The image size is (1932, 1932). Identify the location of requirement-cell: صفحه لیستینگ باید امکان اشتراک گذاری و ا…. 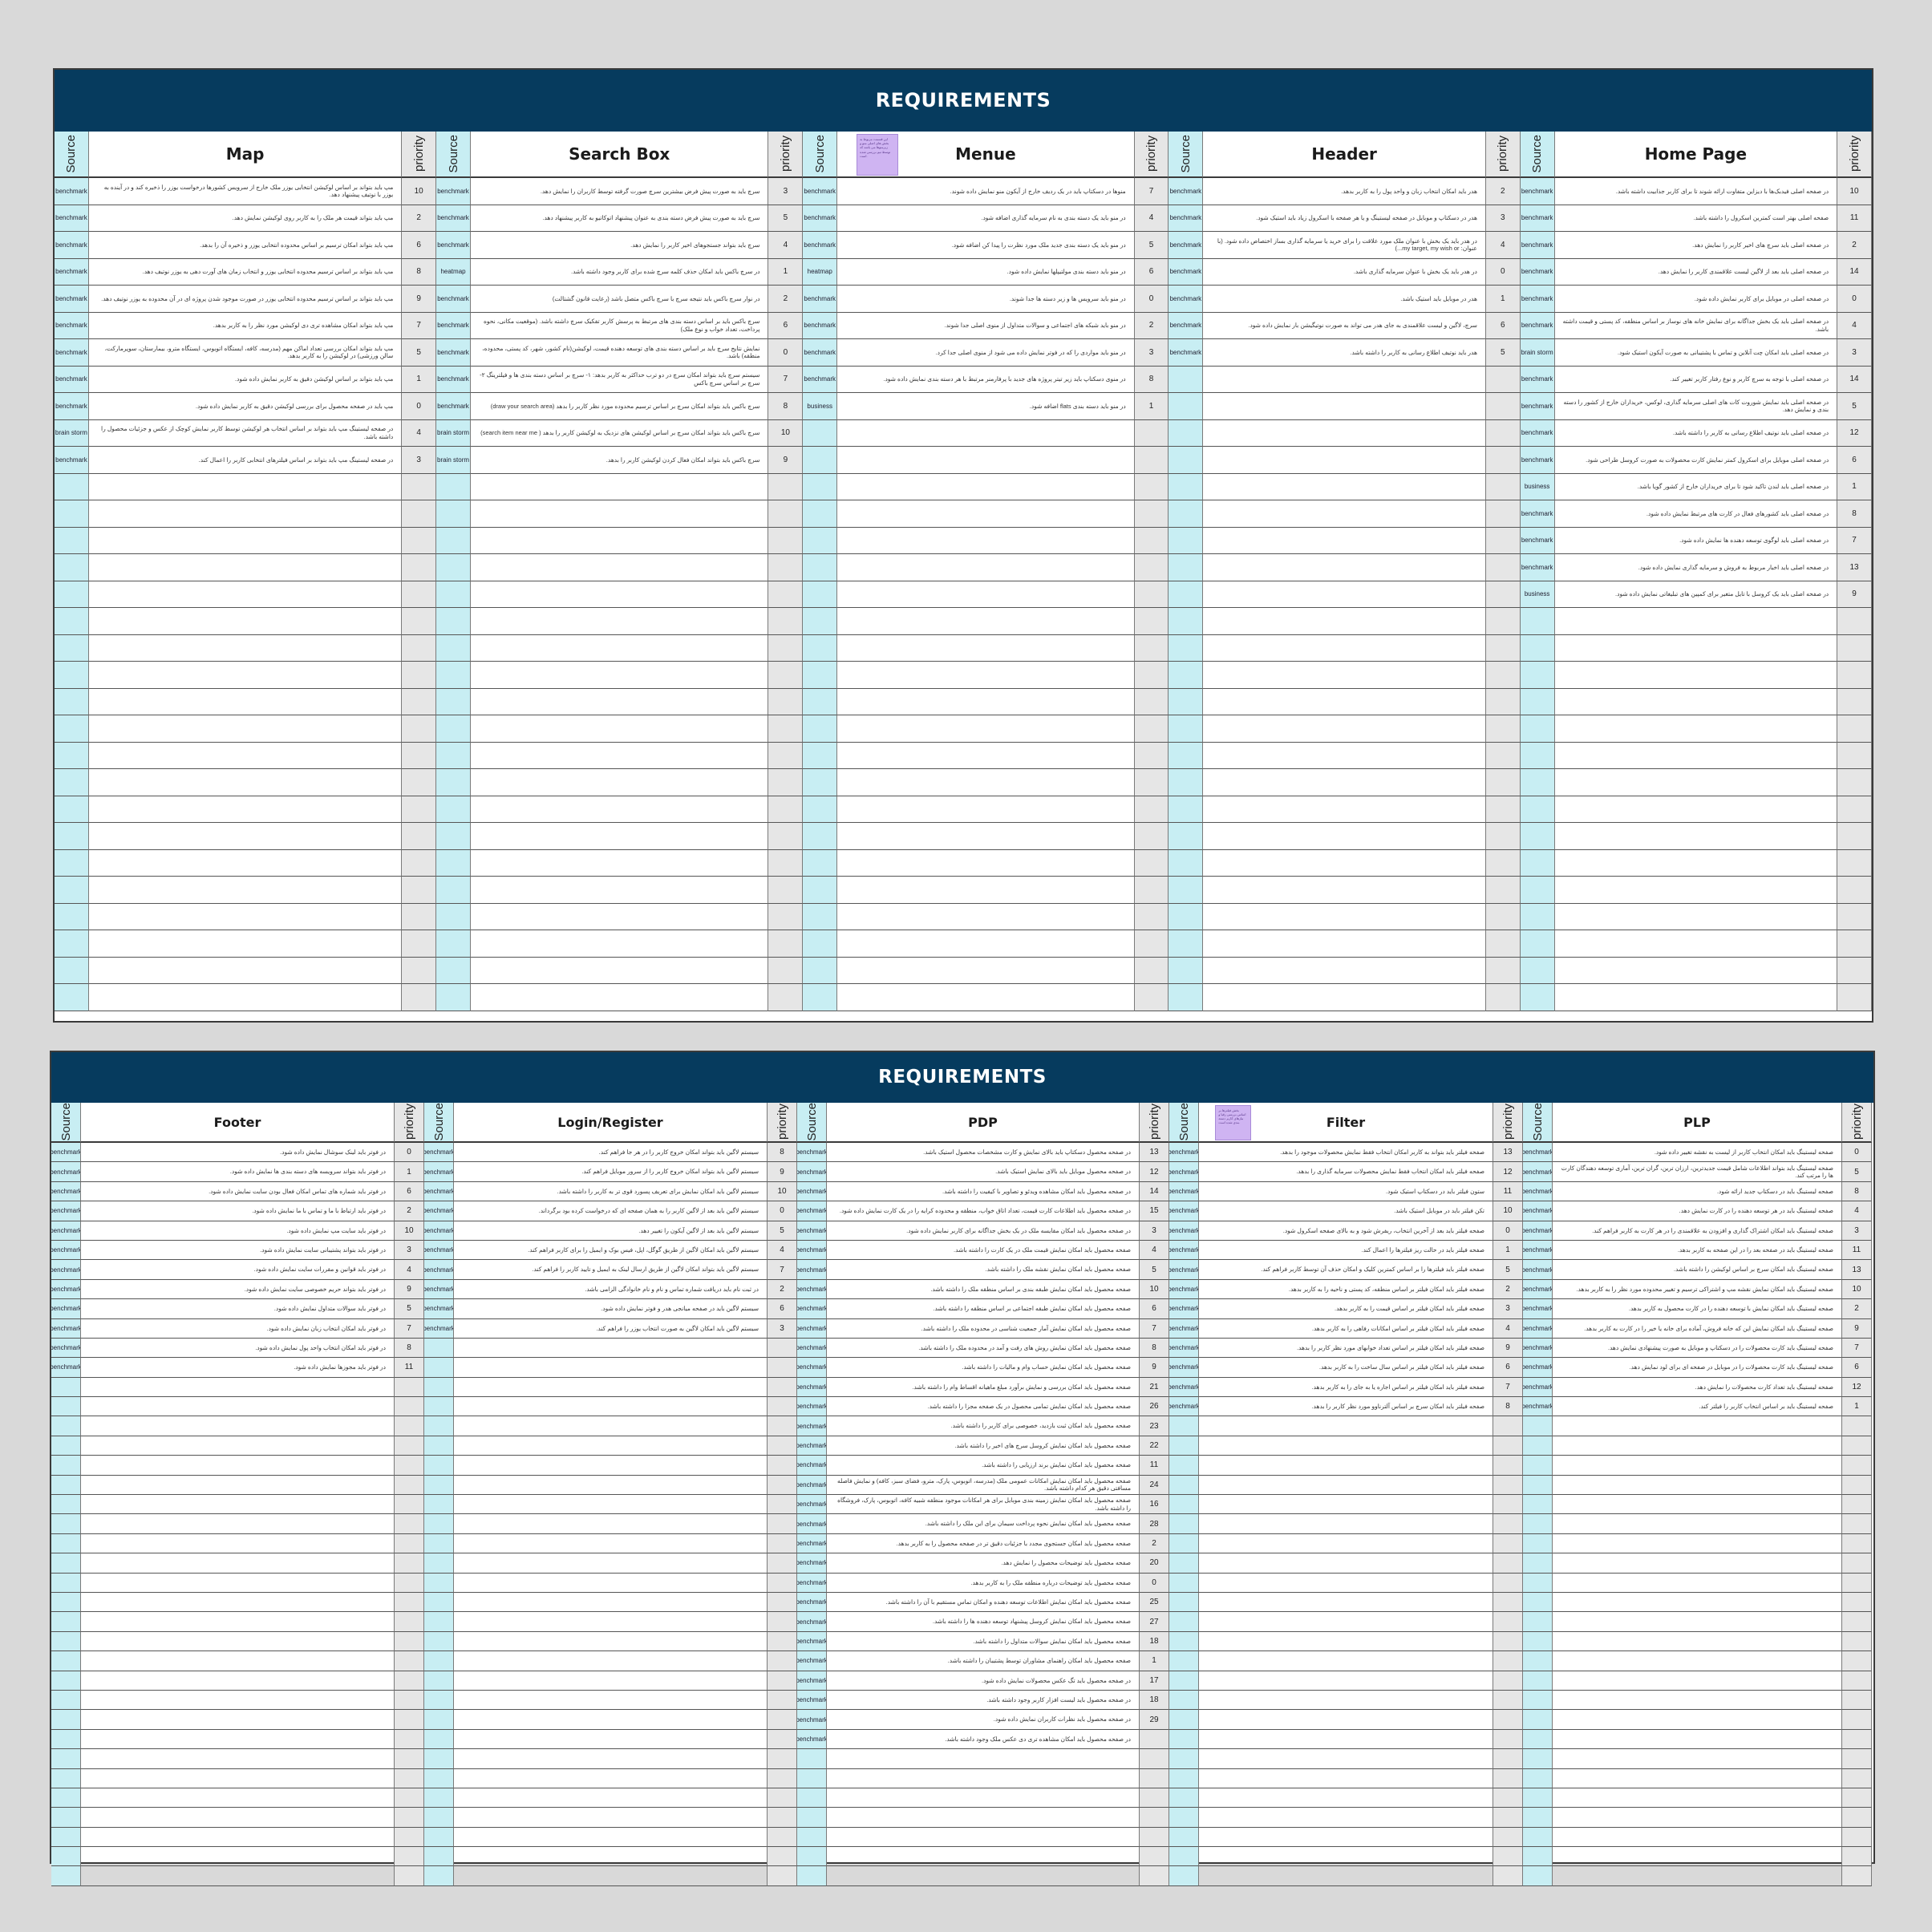
(1698, 1231).